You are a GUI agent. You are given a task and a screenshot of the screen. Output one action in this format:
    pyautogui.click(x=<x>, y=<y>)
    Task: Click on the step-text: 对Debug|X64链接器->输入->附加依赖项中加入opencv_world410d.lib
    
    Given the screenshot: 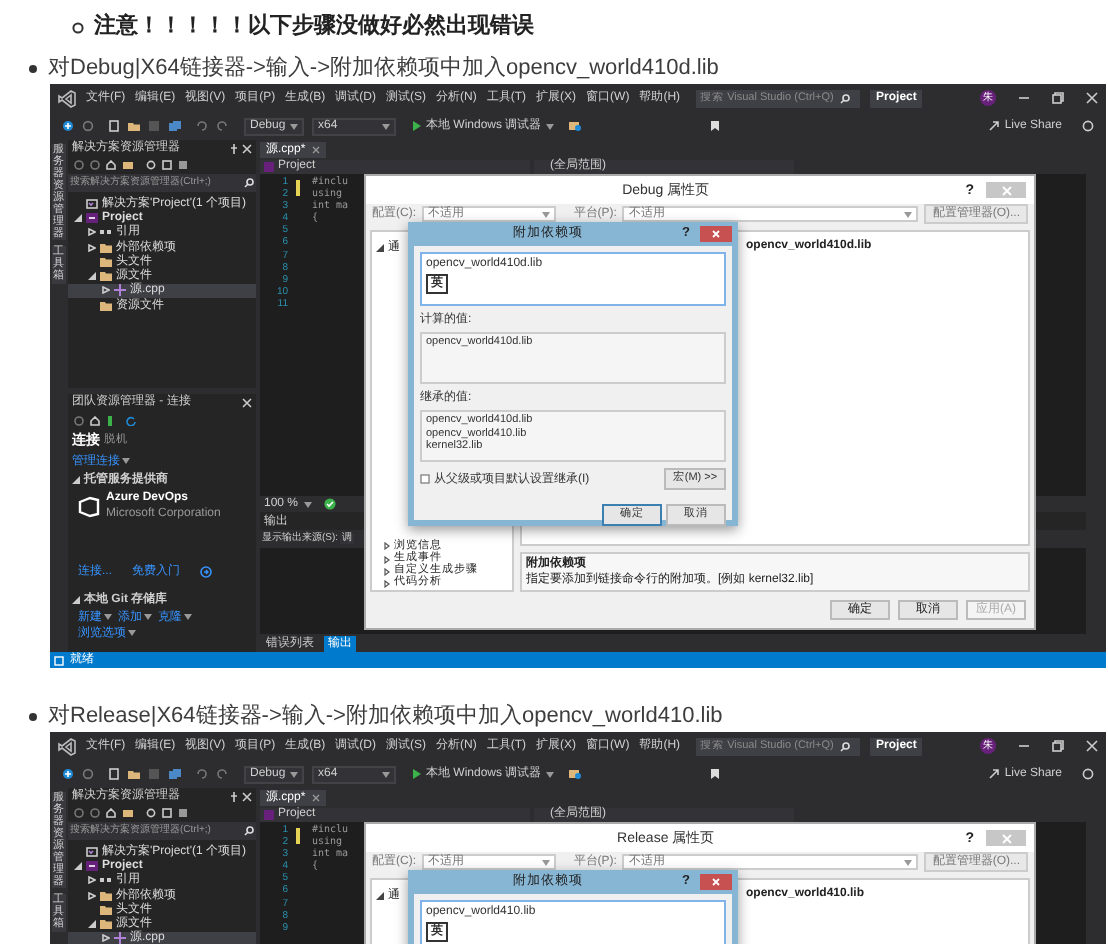 What is the action you would take?
    pyautogui.click(x=383, y=68)
    